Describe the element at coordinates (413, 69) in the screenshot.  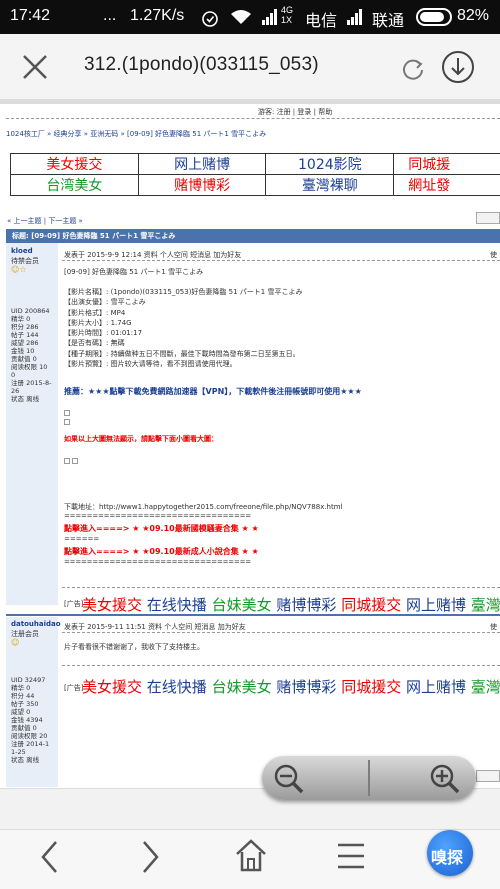
I see `refresh-icon` at that location.